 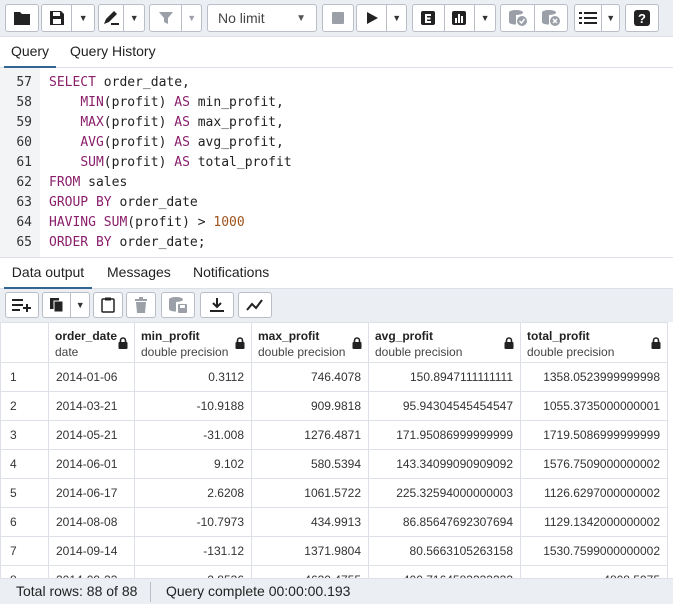 I want to click on cell-max-profit: 1371.9804, so click(x=310, y=551).